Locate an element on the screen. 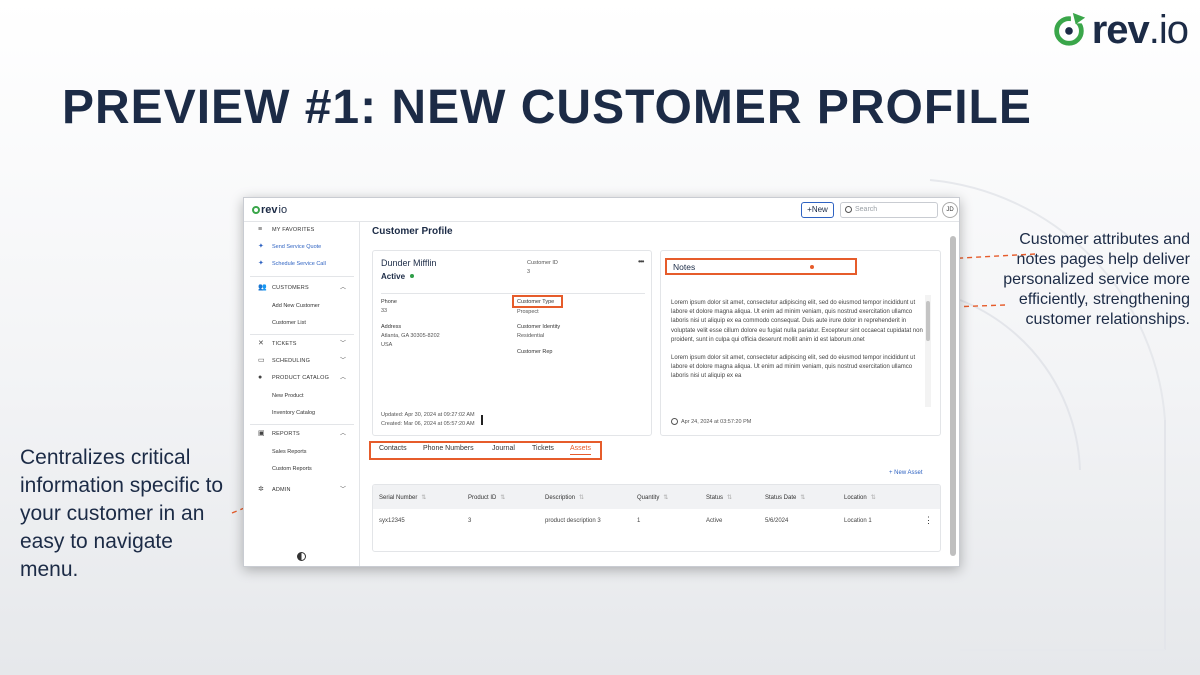 The width and height of the screenshot is (1200, 675). cell-serial-number: syx12345 is located at coordinates (392, 521).